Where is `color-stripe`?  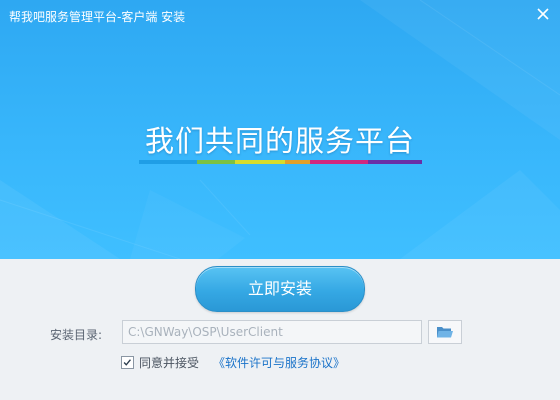 color-stripe is located at coordinates (280, 162).